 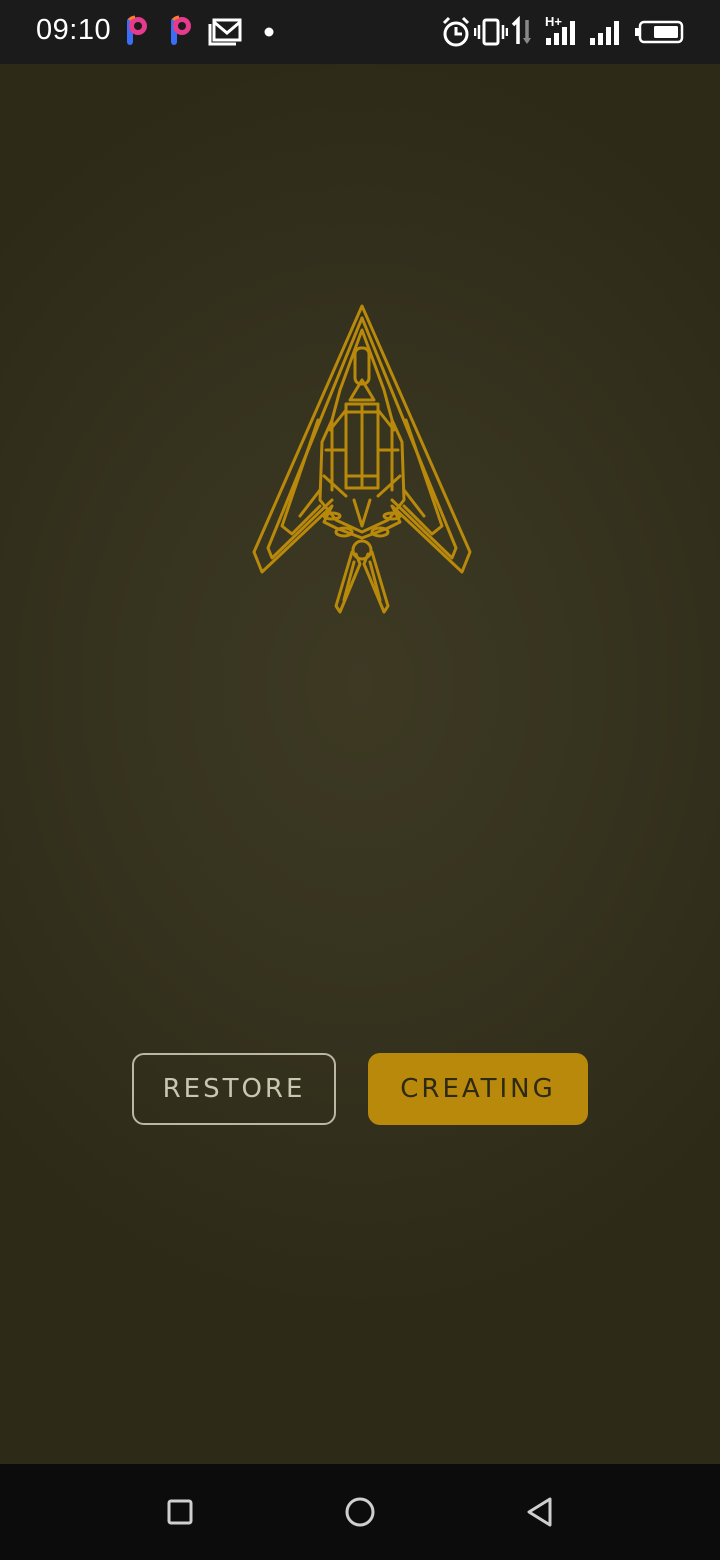 I want to click on data-transfer-icon, so click(x=521, y=29).